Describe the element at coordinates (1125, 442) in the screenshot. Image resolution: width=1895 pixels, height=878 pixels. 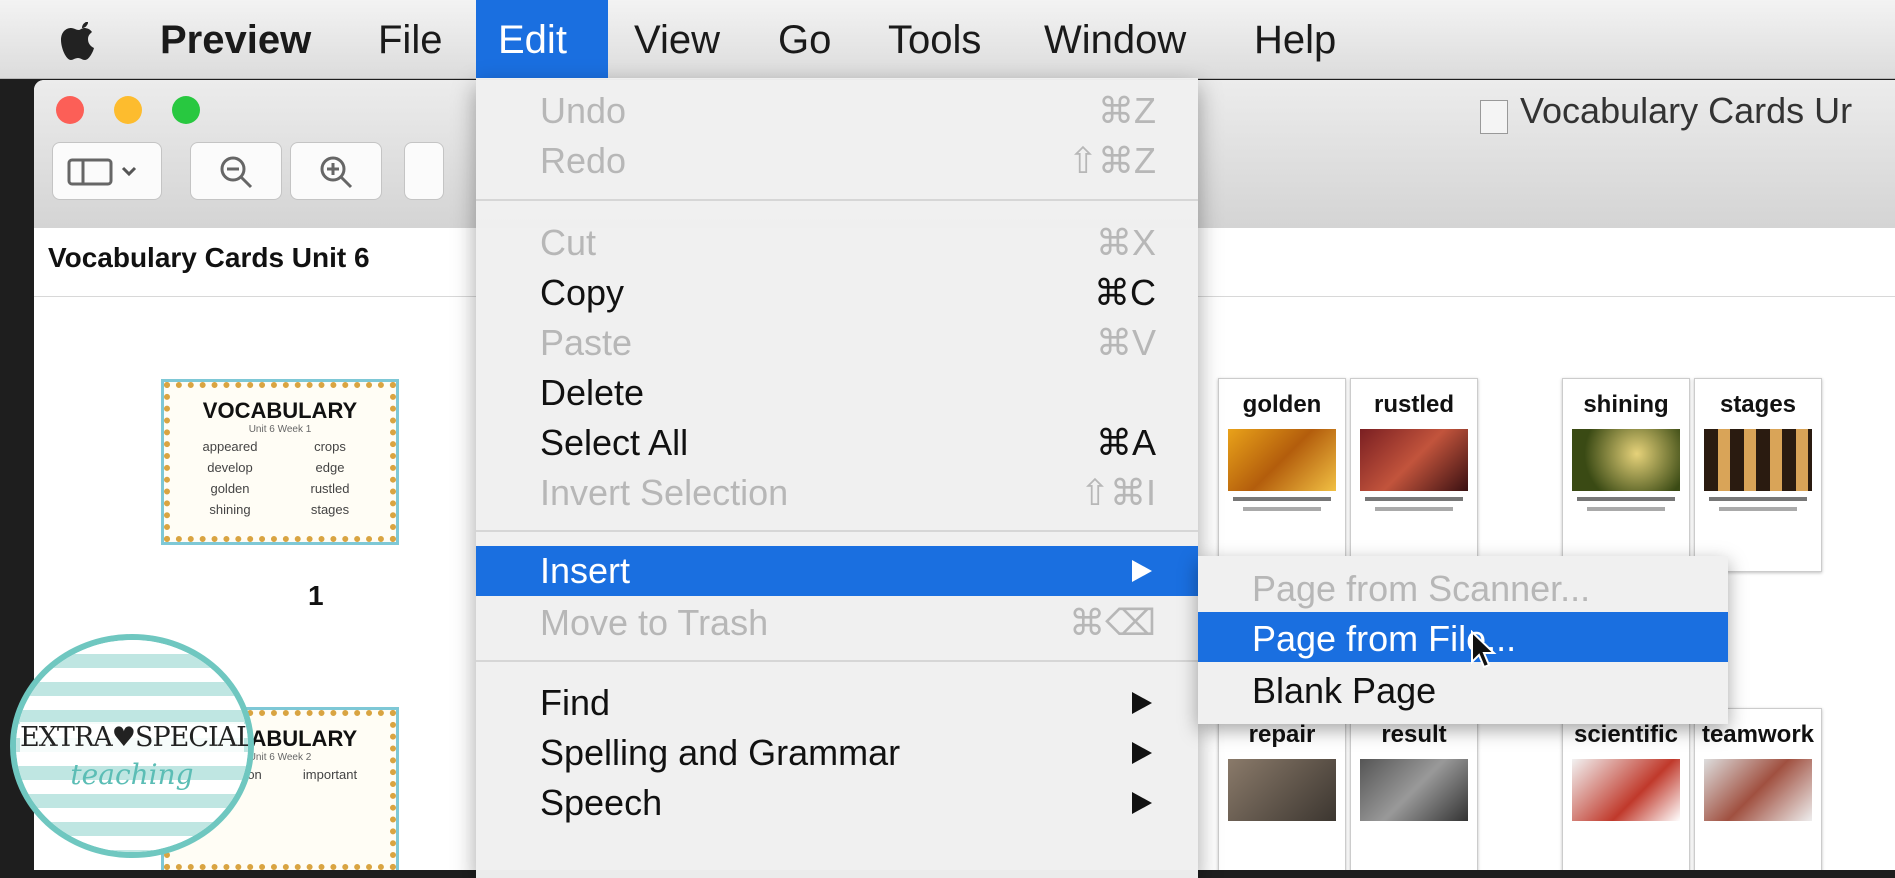
I see `menu-item-shortcut: ⌘A` at that location.